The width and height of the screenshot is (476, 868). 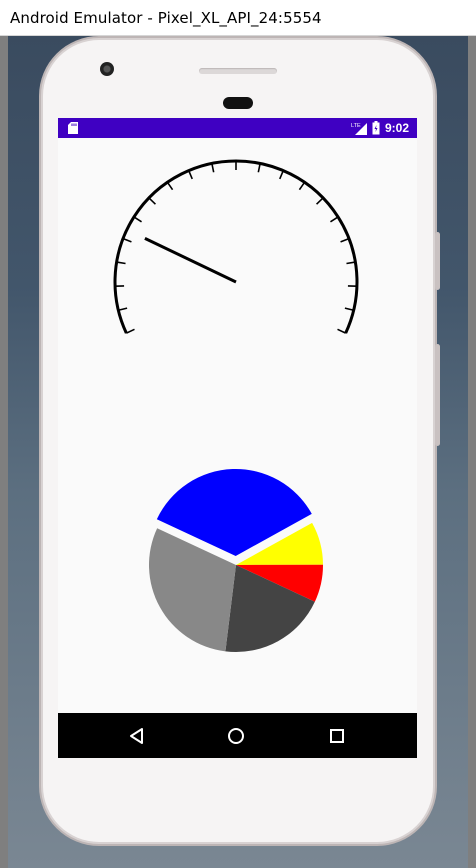 I want to click on gauge-arc, so click(x=236, y=246).